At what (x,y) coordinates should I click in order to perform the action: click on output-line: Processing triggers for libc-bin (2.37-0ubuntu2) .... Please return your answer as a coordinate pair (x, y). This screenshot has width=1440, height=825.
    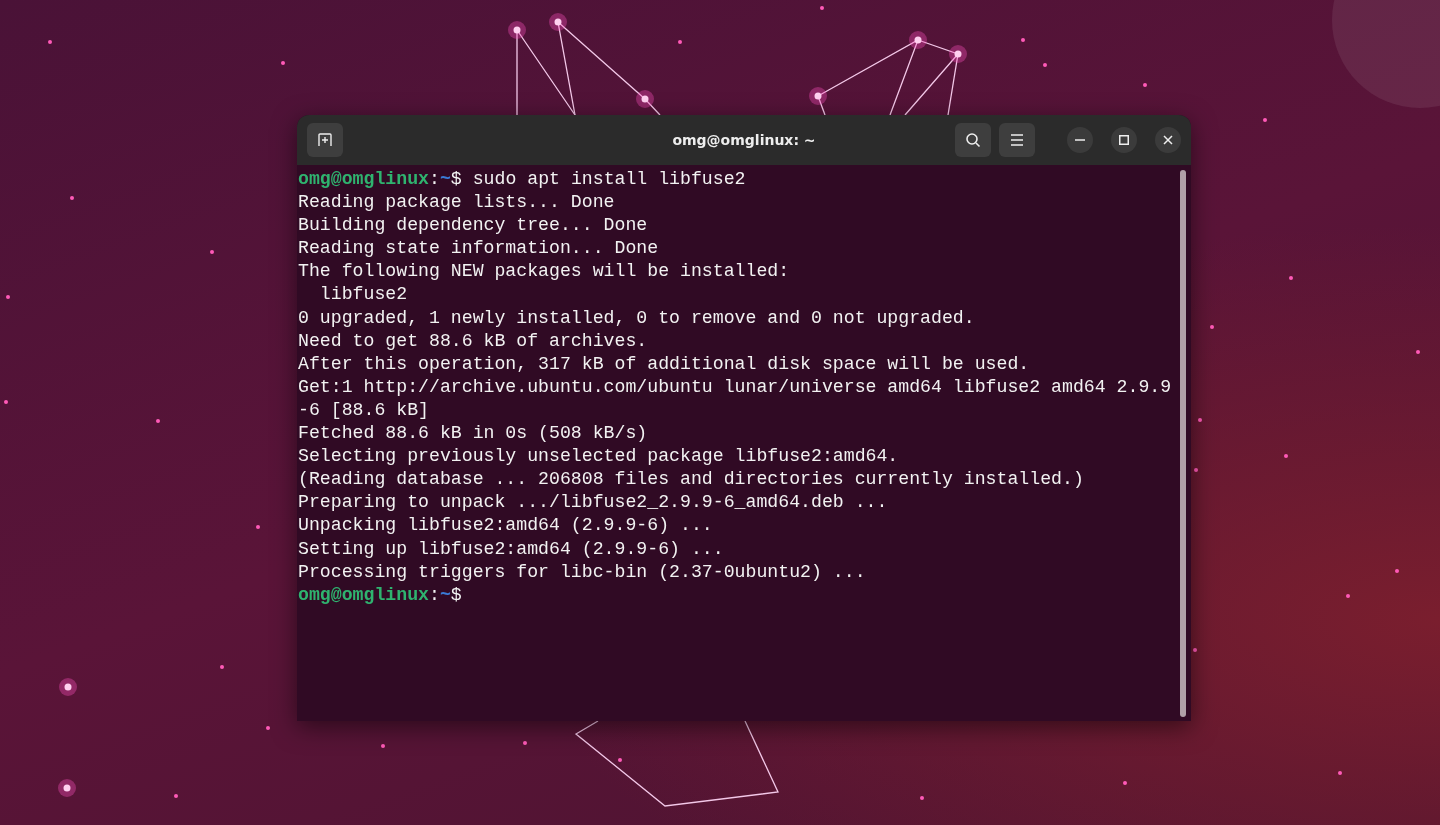
    Looking at the image, I should click on (582, 572).